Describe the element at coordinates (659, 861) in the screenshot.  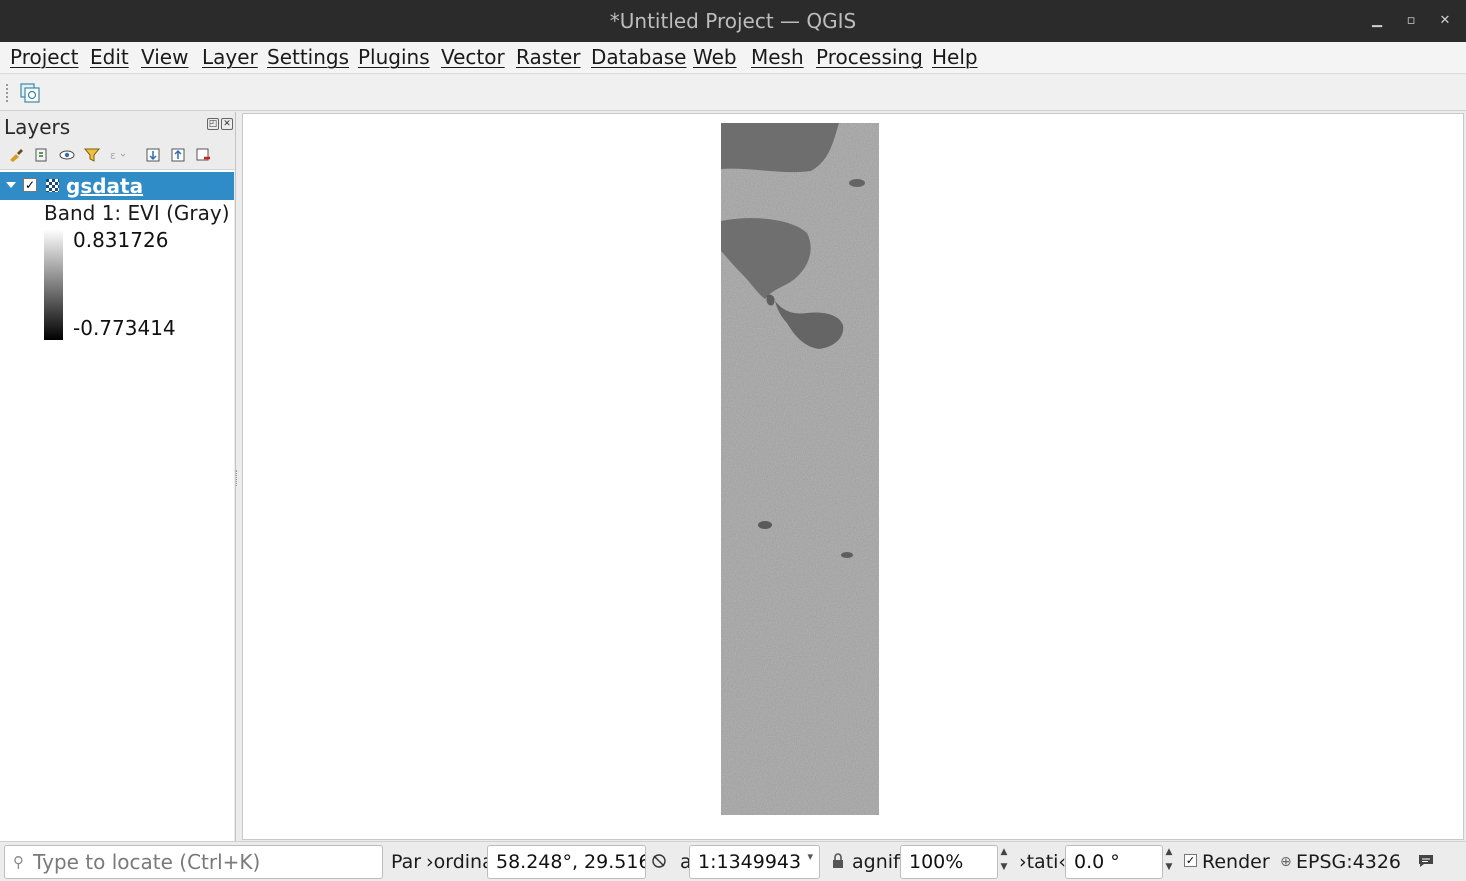
I see `extents-toggle-icon` at that location.